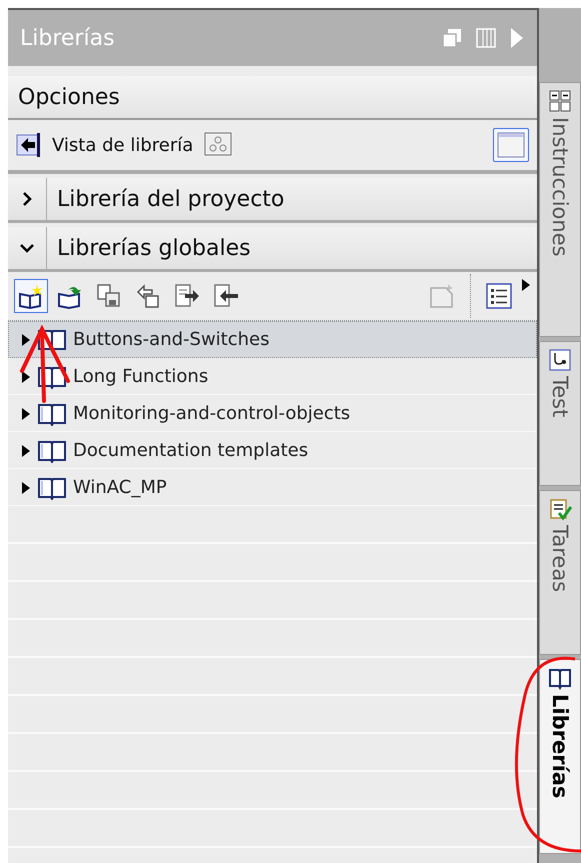 The image size is (581, 863). I want to click on section-title: Librerías globales, so click(154, 248).